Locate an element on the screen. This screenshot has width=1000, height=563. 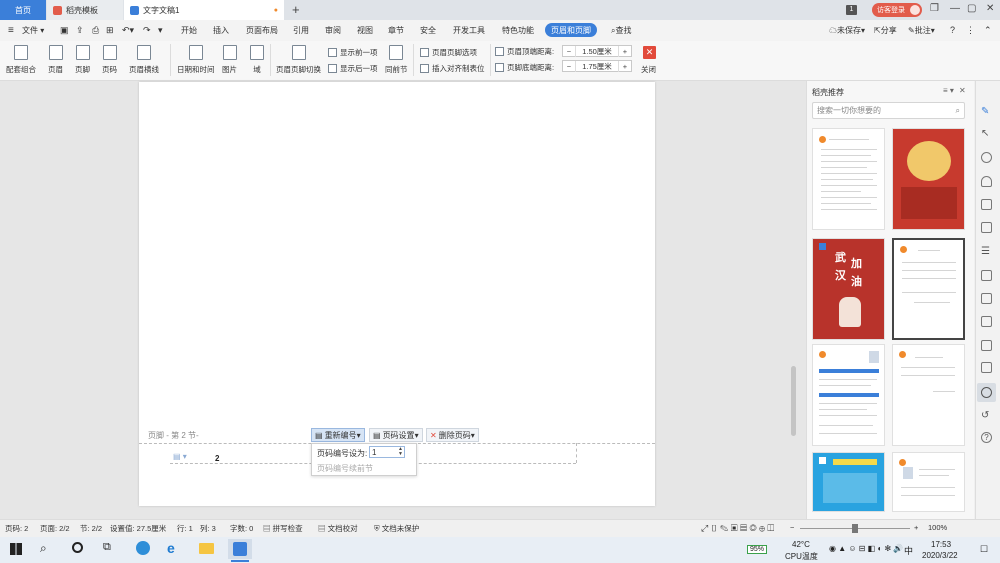
battery-indicator: 95% is located at coordinates (757, 549).